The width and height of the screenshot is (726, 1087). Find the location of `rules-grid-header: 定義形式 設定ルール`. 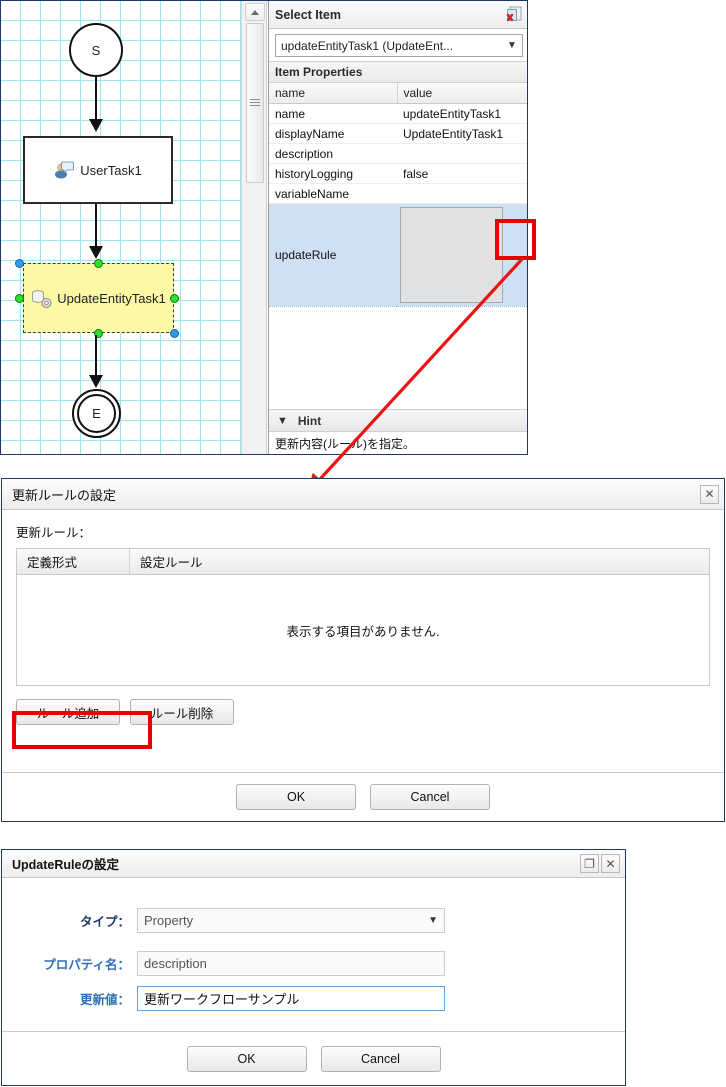

rules-grid-header: 定義形式 設定ルール is located at coordinates (363, 562).